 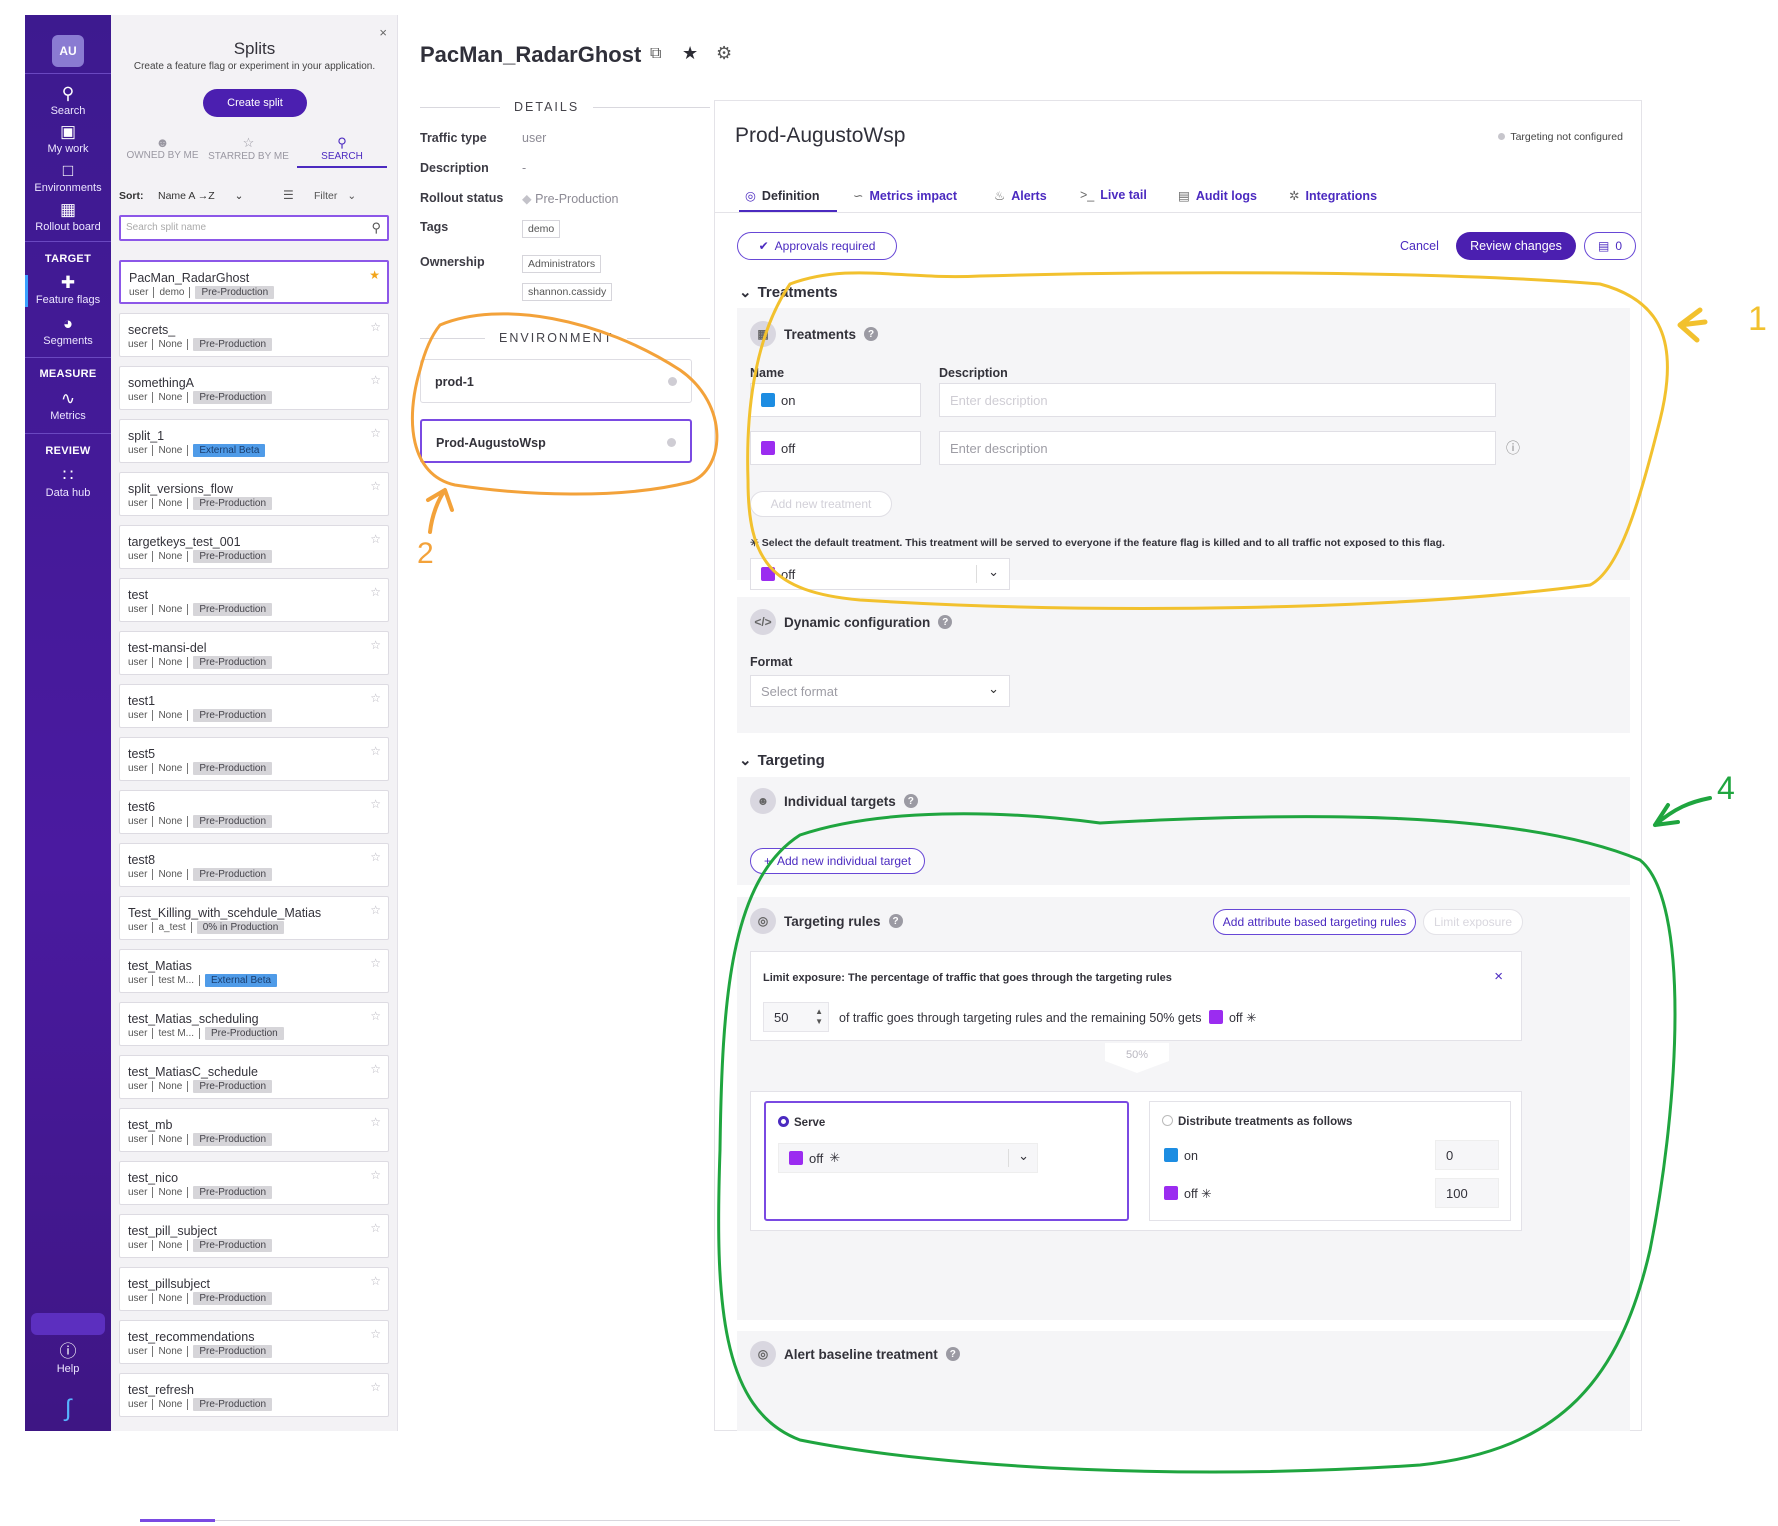 What do you see at coordinates (335, 196) in the screenshot?
I see `filter-button: Filter ⌄` at bounding box center [335, 196].